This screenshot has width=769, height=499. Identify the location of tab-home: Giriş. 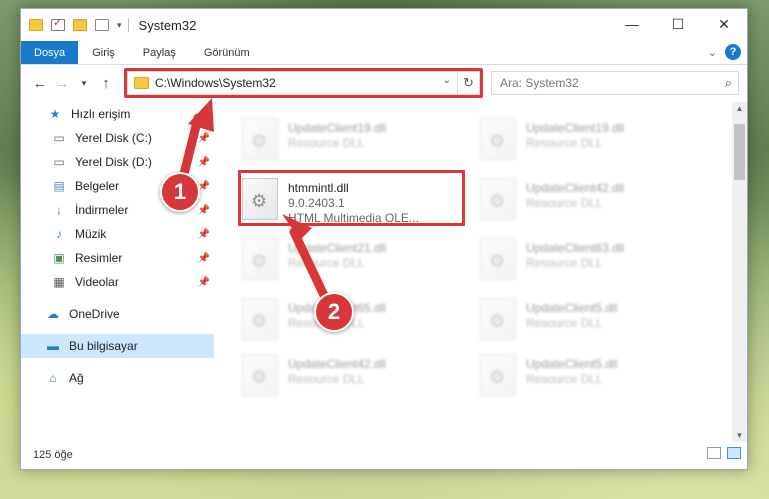
(103, 52).